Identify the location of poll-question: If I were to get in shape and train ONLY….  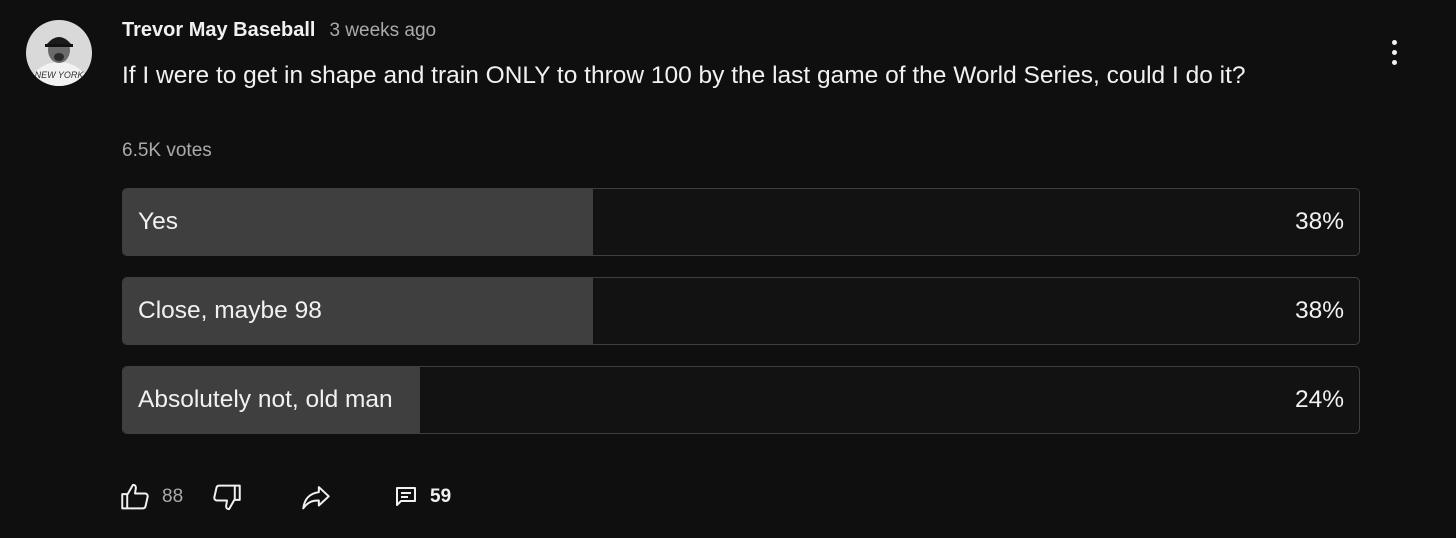
(684, 75).